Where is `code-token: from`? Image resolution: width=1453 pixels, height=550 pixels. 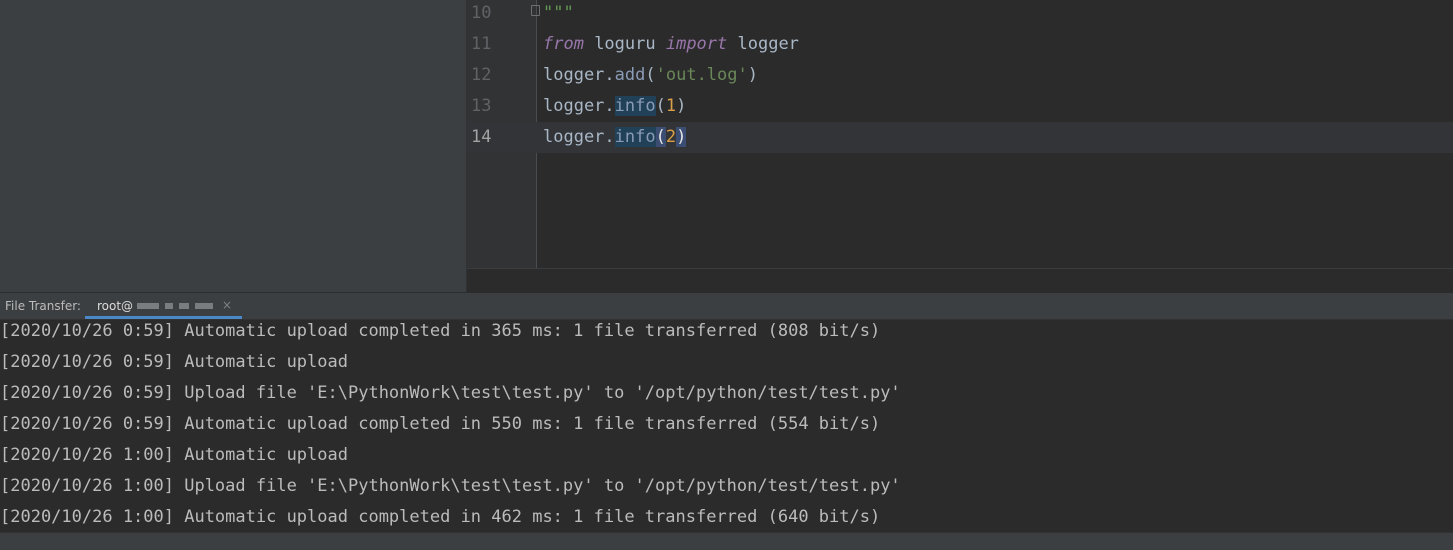
code-token: from is located at coordinates (563, 44).